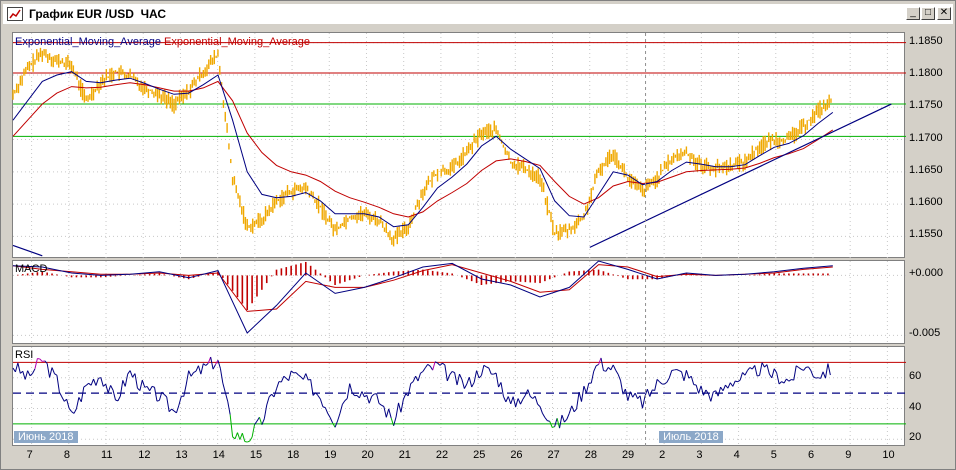 Image resolution: width=956 pixels, height=470 pixels. Describe the element at coordinates (15, 14) in the screenshot. I see `chart-icon-glyph` at that location.